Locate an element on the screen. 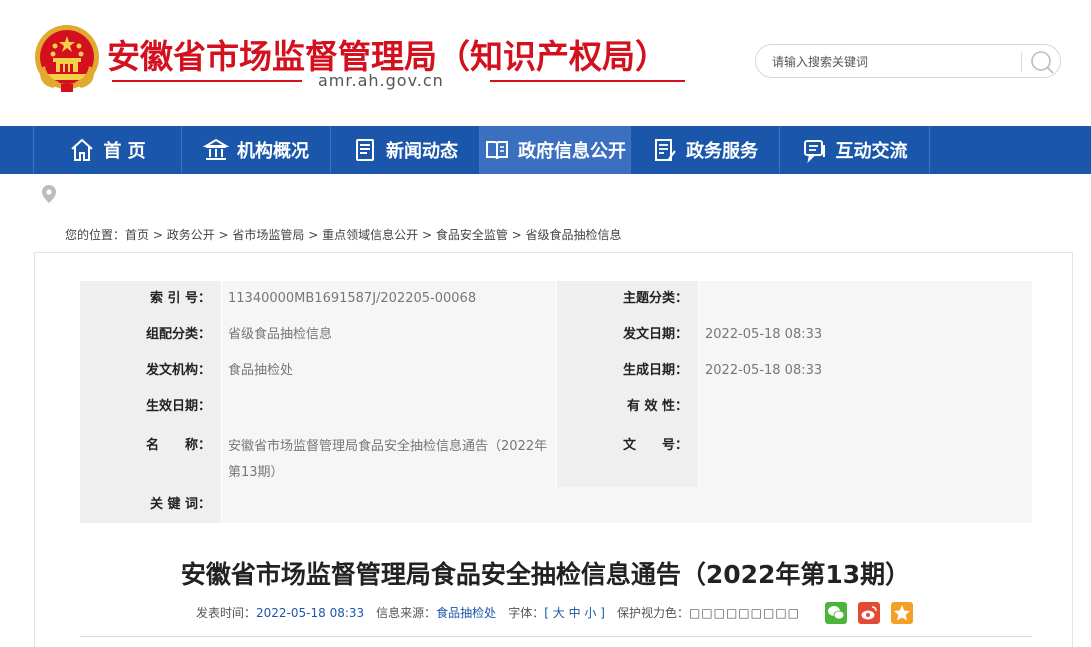 The image size is (1091, 647). national-emblem-icon is located at coordinates (67, 58).